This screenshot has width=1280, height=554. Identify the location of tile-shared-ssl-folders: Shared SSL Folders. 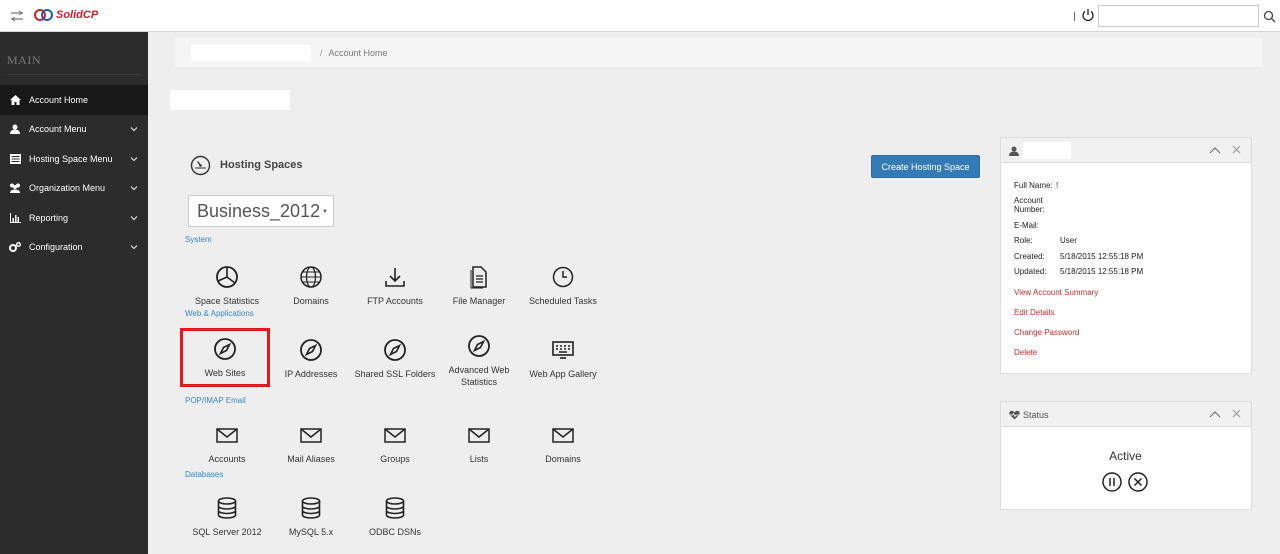
(395, 358).